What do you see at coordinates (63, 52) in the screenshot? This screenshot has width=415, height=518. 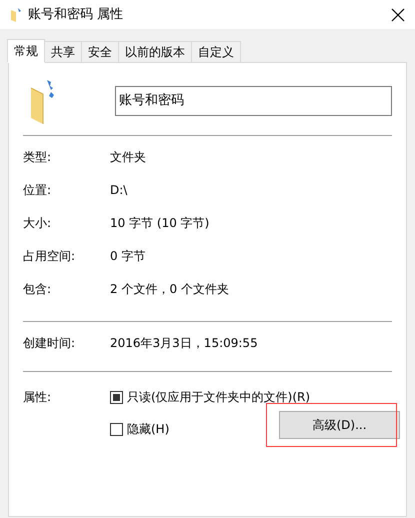 I see `tab: 共享` at bounding box center [63, 52].